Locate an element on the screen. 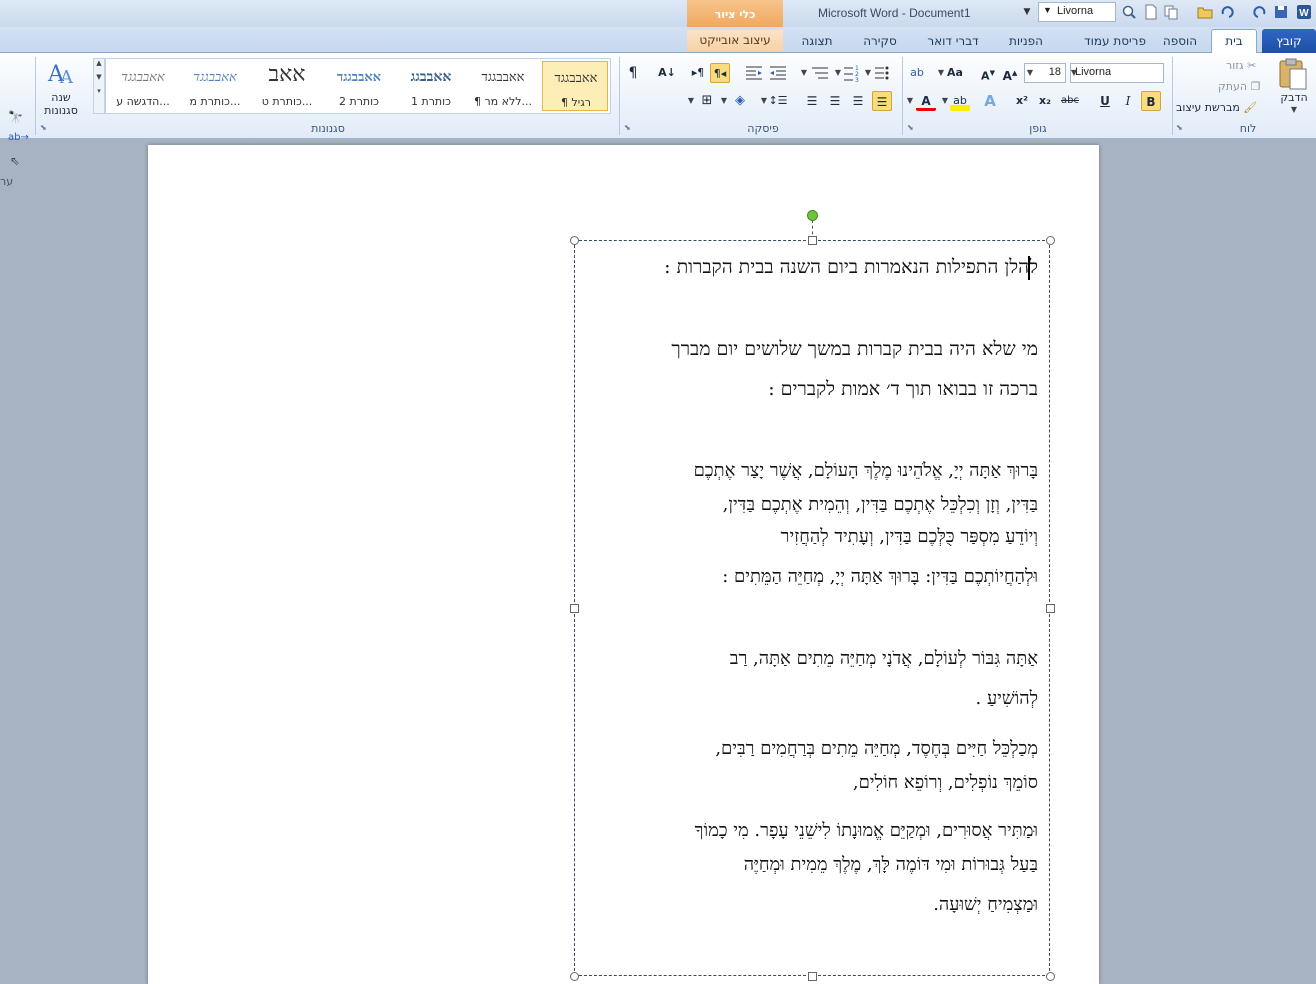 Image resolution: width=1316 pixels, height=984 pixels. resize-handle-bottom-left is located at coordinates (574, 976).